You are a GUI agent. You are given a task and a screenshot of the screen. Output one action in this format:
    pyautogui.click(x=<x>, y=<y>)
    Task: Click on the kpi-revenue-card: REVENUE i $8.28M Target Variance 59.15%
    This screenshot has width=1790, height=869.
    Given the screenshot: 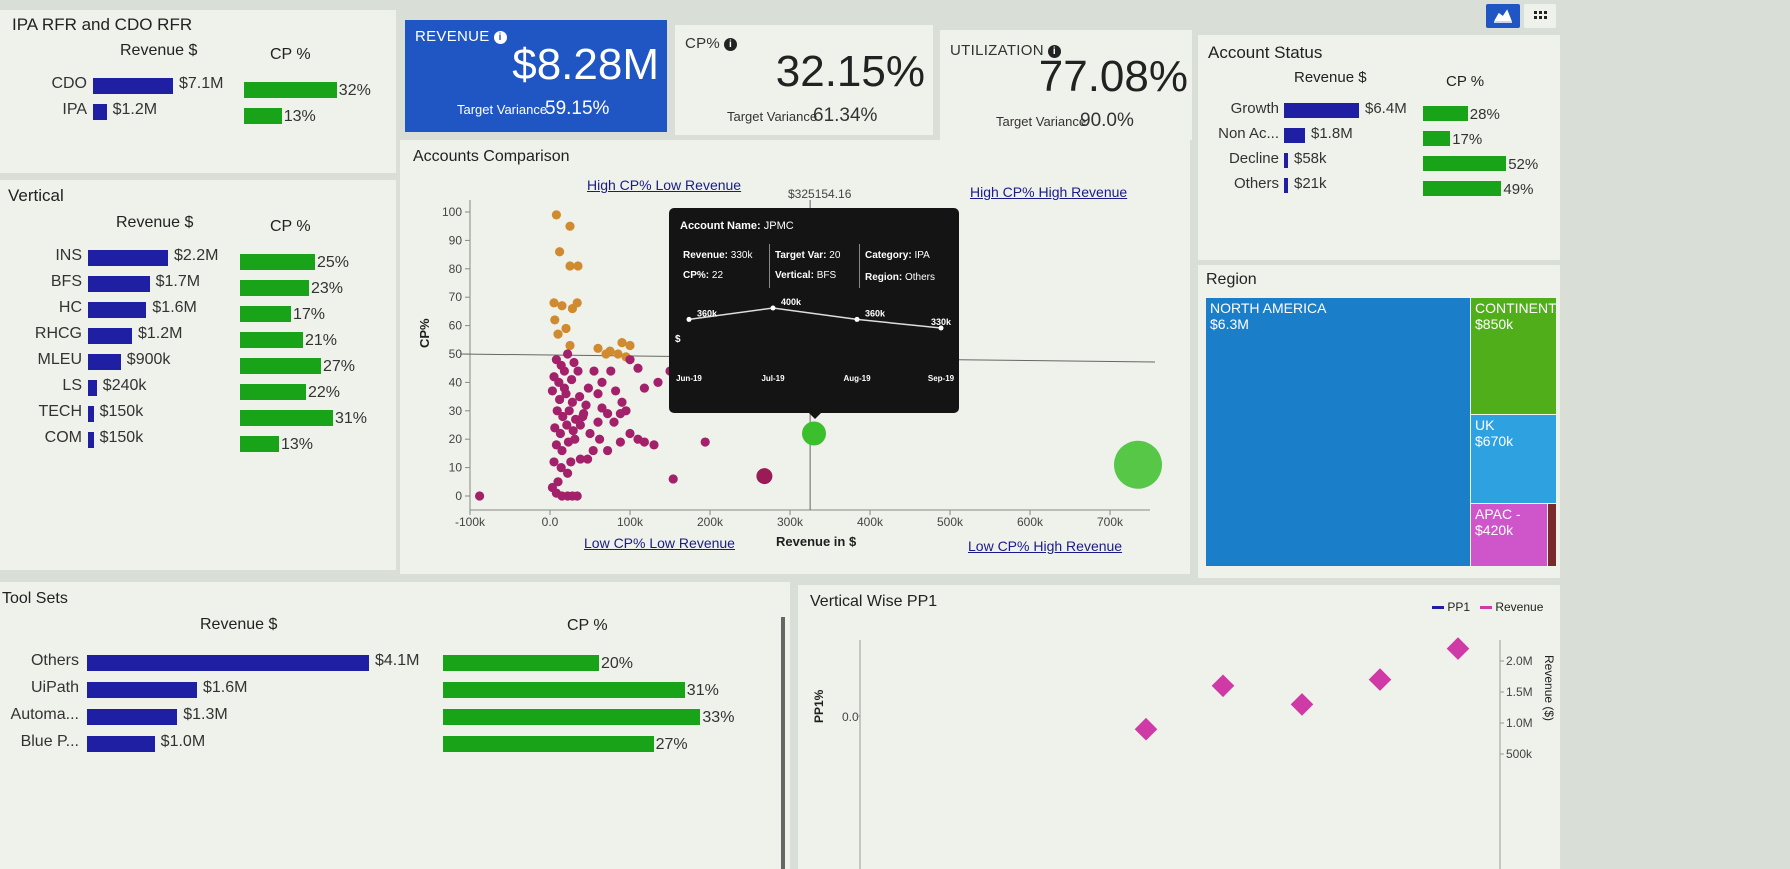 What is the action you would take?
    pyautogui.click(x=536, y=76)
    